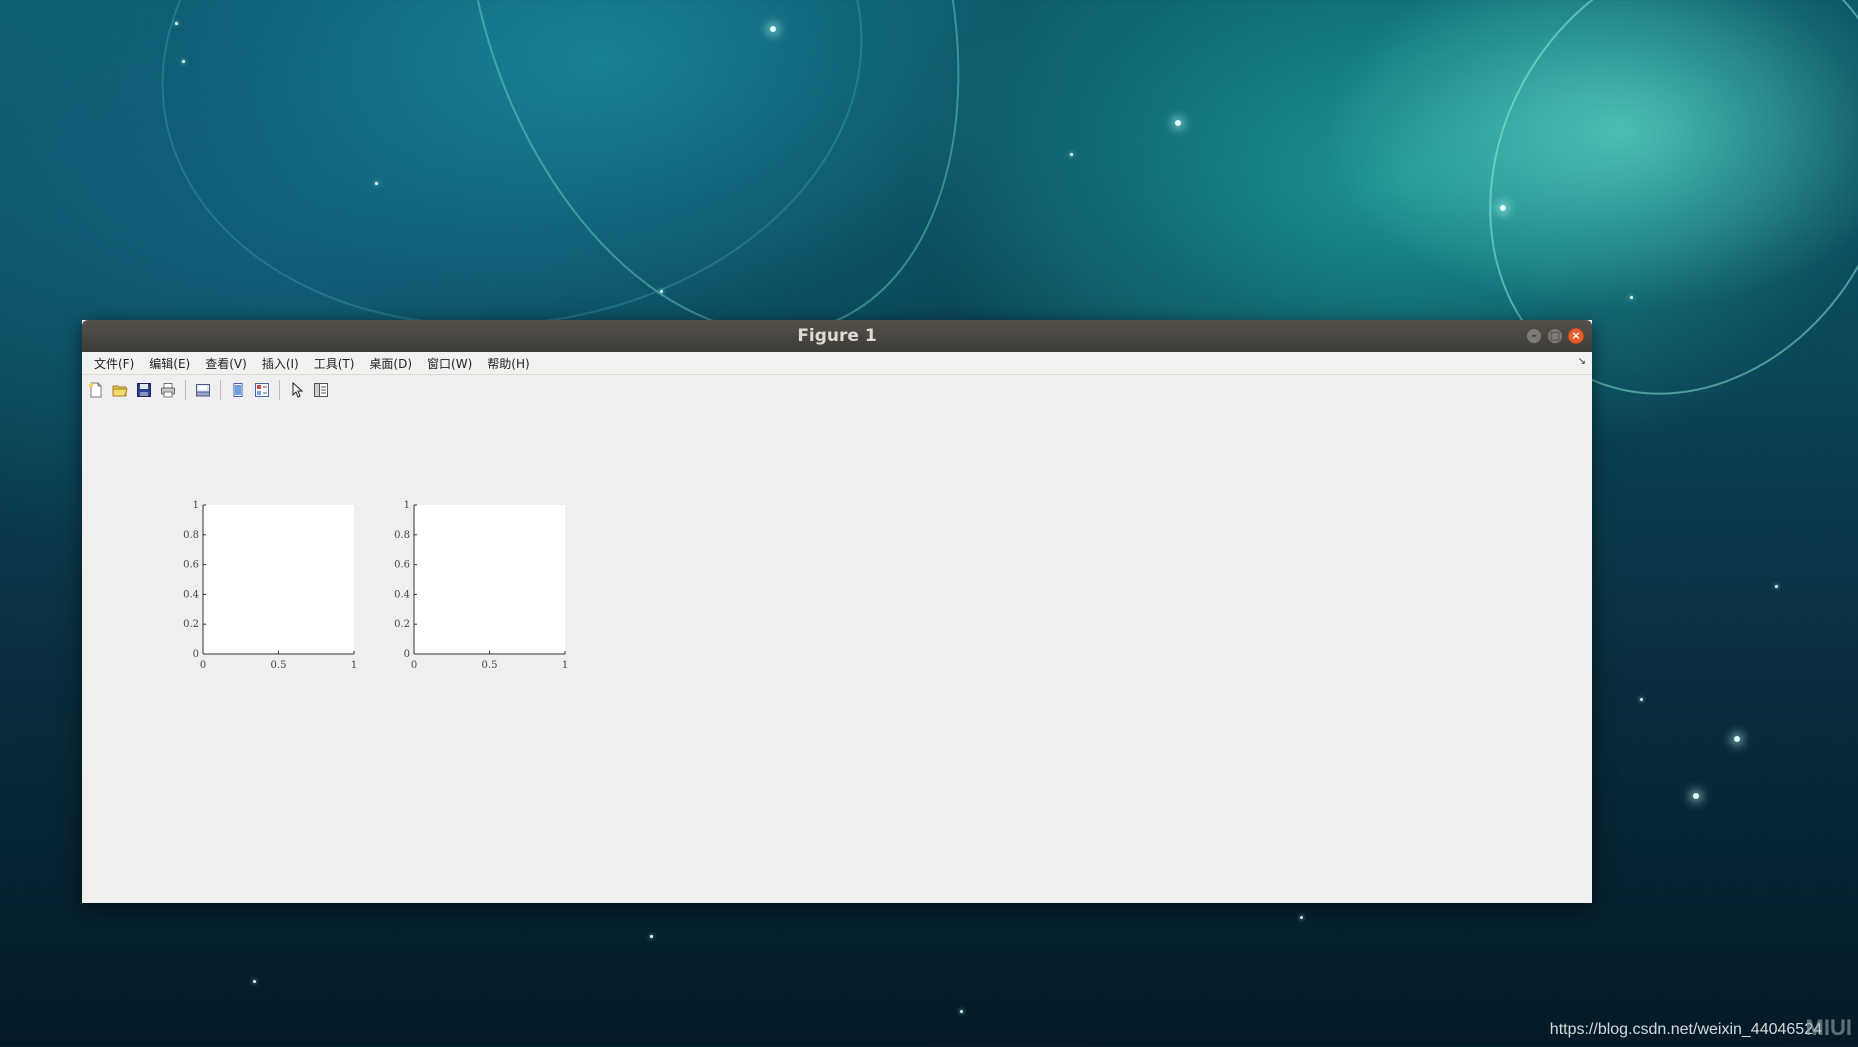  What do you see at coordinates (96, 390) in the screenshot?
I see `new-figure-icon` at bounding box center [96, 390].